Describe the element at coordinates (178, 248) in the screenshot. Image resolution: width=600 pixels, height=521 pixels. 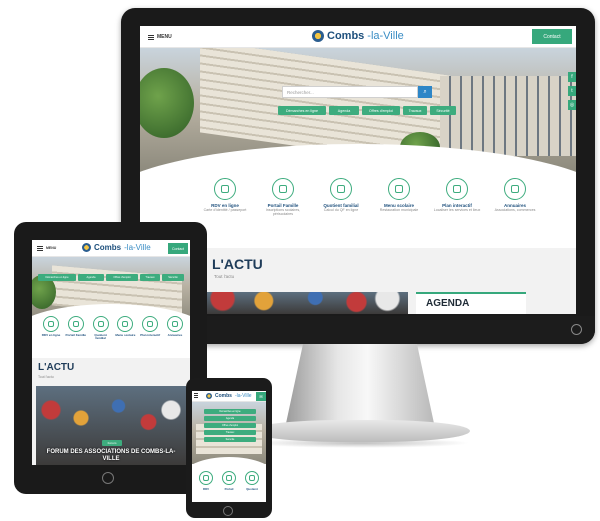
I see `tablet-contact-button: Contact` at that location.